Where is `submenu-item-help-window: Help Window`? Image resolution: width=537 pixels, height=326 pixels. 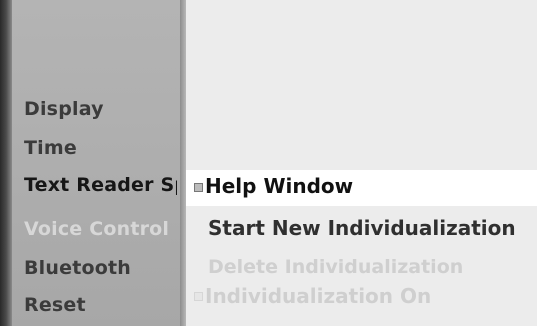
submenu-item-help-window: Help Window is located at coordinates (279, 186).